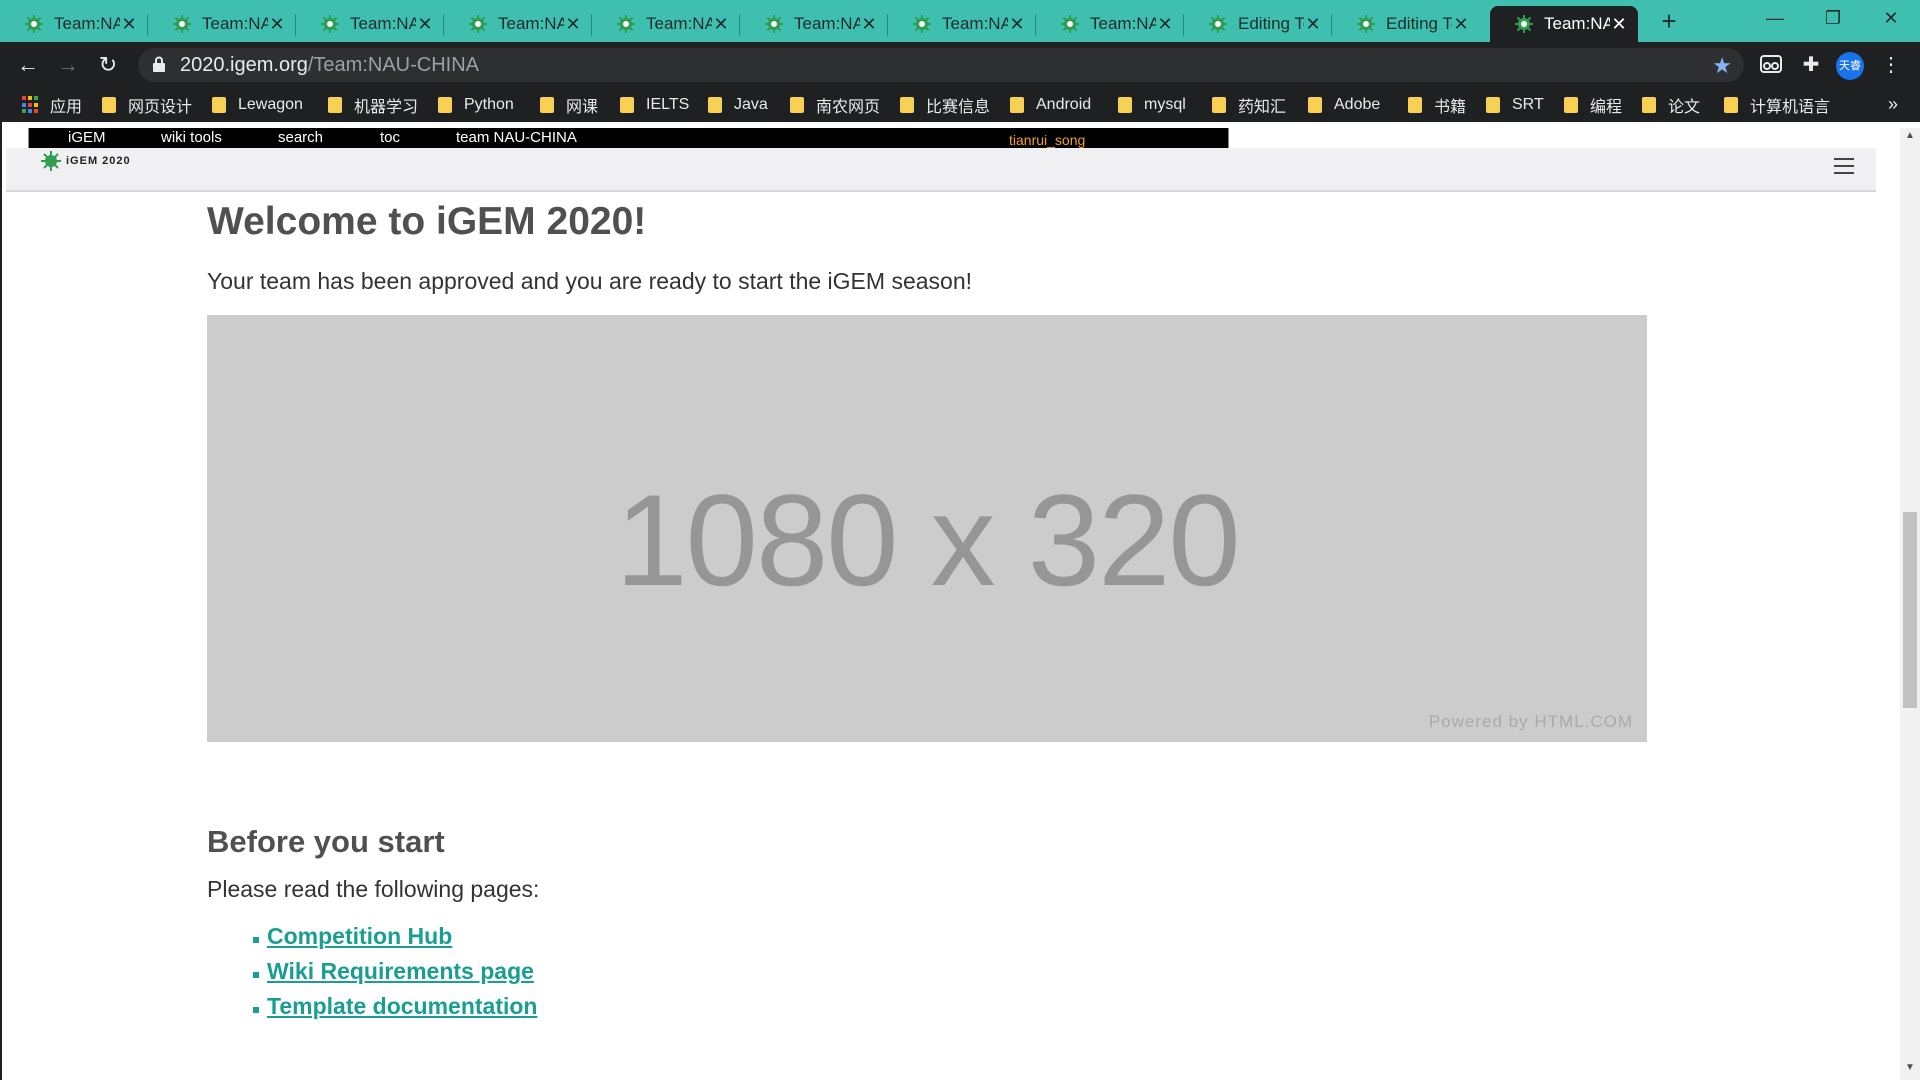 The height and width of the screenshot is (1080, 1920). Describe the element at coordinates (582, 107) in the screenshot. I see `bookmark-label: 网课` at that location.